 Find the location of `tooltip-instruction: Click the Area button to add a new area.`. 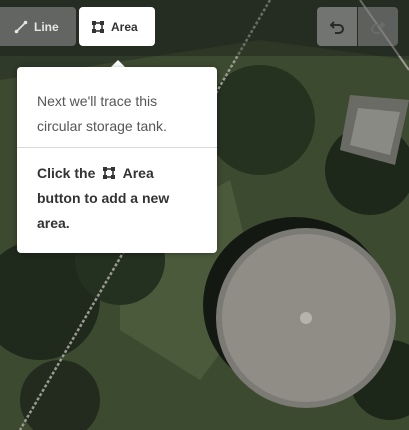

tooltip-instruction: Click the Area button to add a new area. is located at coordinates (117, 192).